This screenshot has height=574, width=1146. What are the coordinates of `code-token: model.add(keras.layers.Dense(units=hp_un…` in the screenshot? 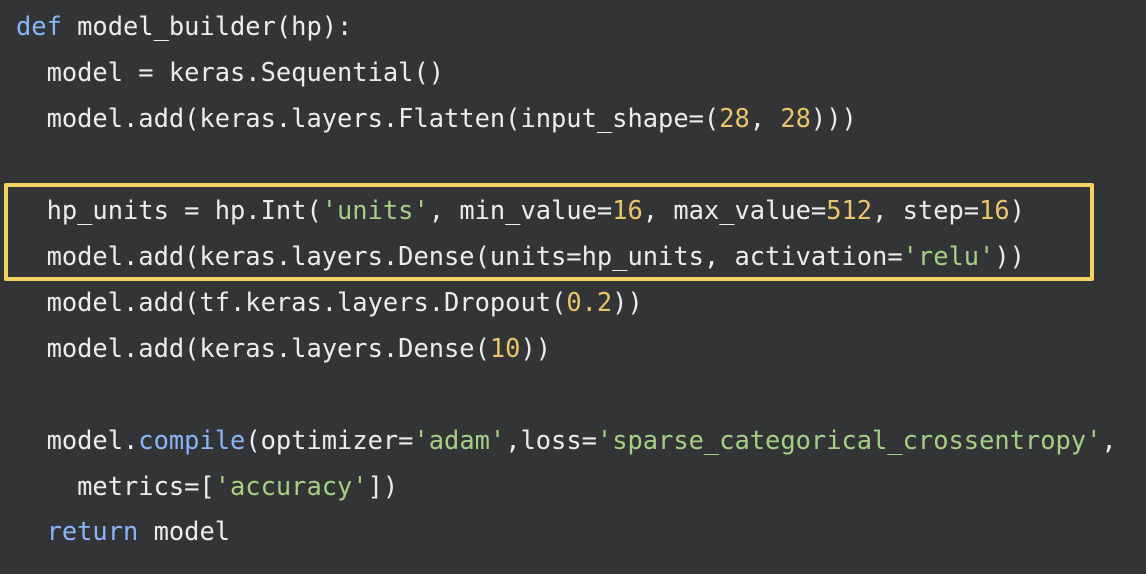 It's located at (459, 256).